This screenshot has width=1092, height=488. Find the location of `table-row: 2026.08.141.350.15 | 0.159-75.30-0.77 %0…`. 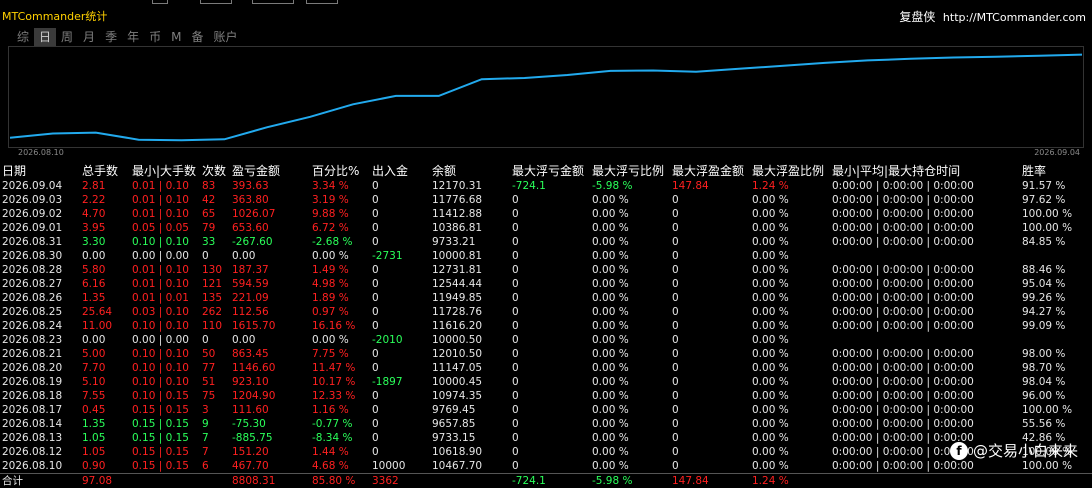

table-row: 2026.08.141.350.15 | 0.159-75.30-0.77 %0… is located at coordinates (546, 424).